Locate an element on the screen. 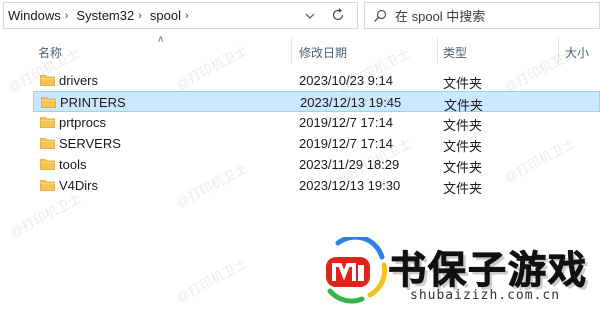 The width and height of the screenshot is (600, 309). column-header-row: ∧ 名称 修改日期 类型 大小 is located at coordinates (300, 49).